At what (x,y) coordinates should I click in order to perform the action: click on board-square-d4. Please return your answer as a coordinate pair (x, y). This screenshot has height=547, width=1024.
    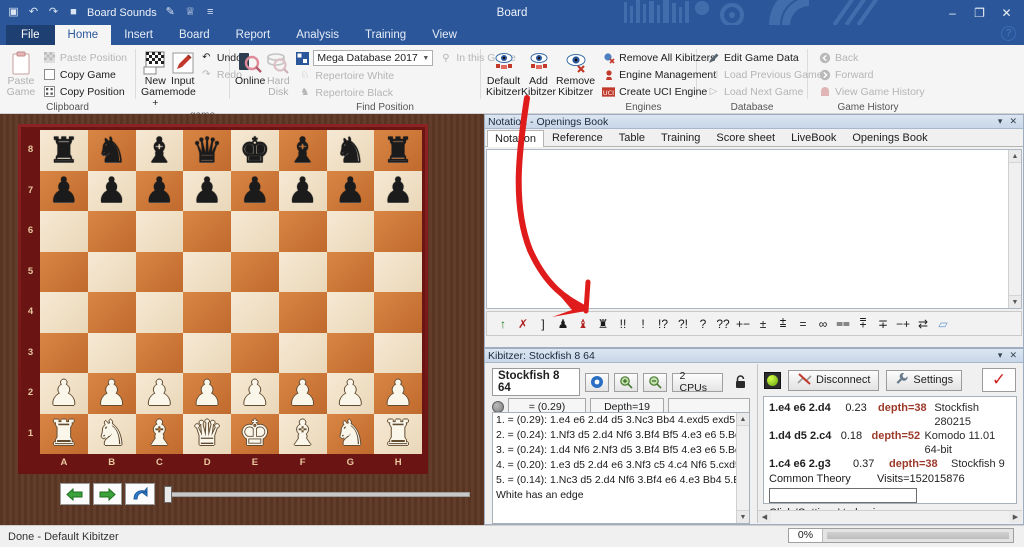
    Looking at the image, I should click on (207, 312).